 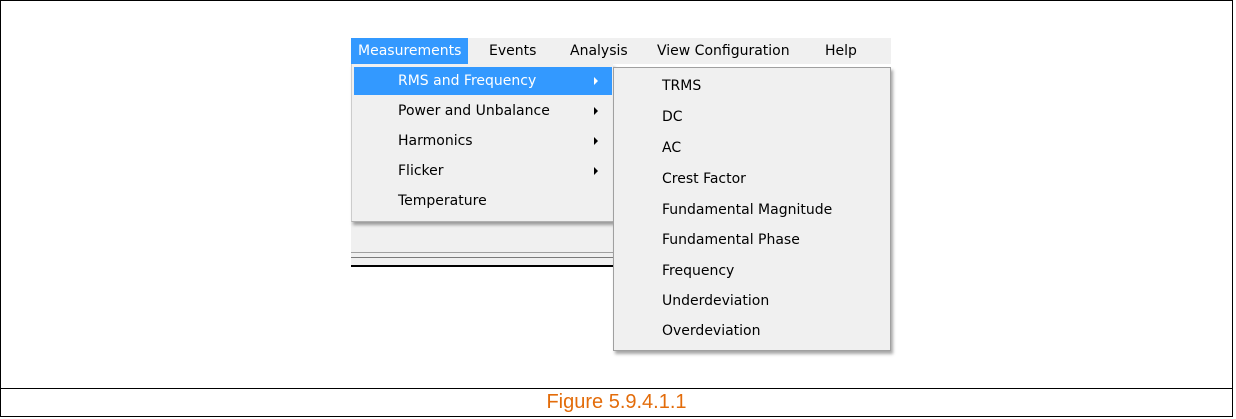 I want to click on window-toolbar-strip, so click(x=482, y=237).